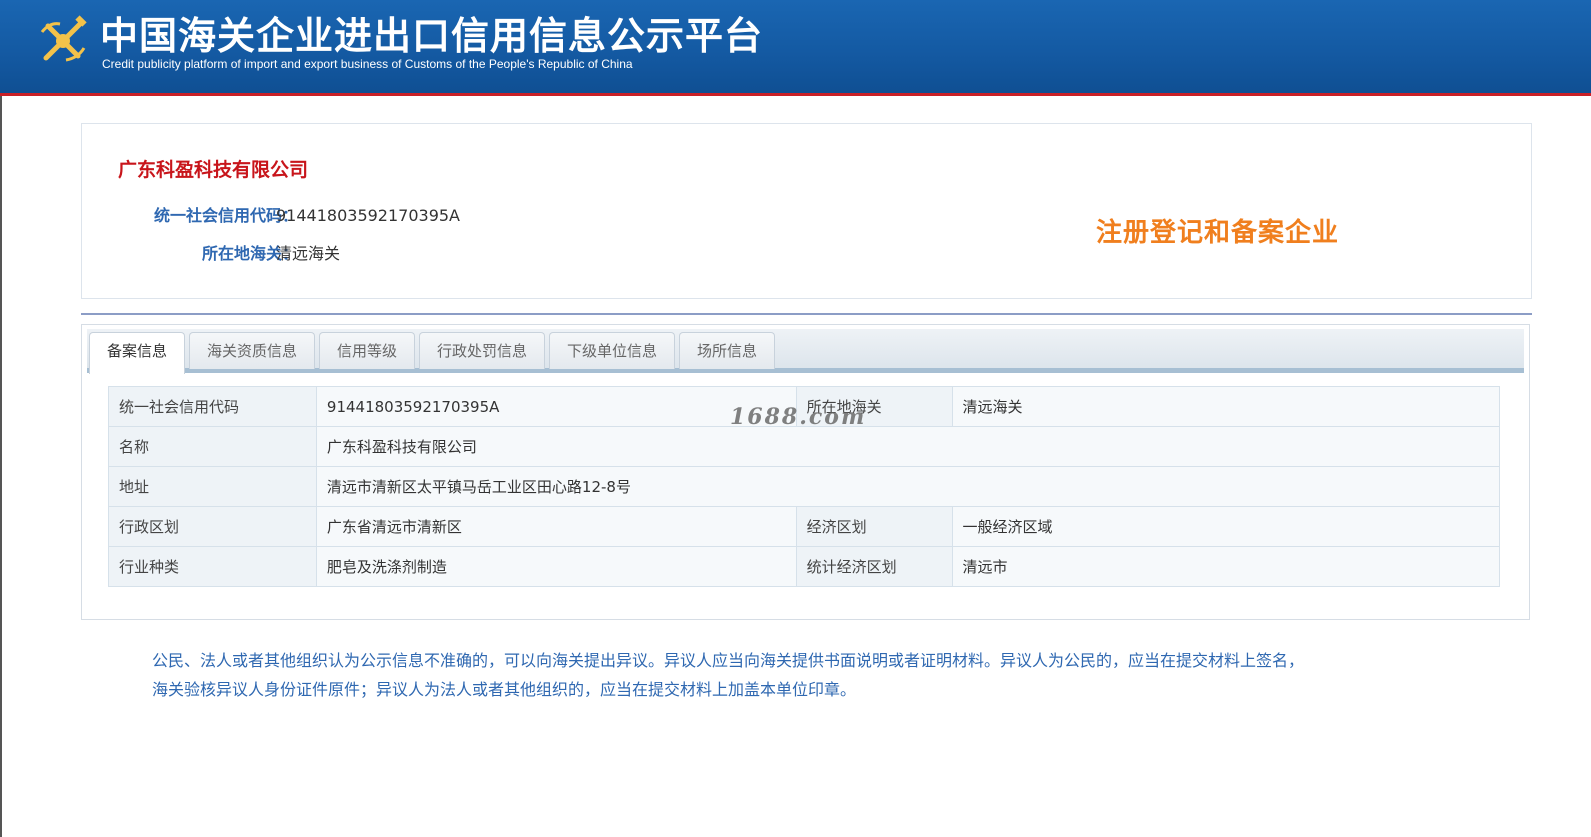  Describe the element at coordinates (556, 526) in the screenshot. I see `table-value: 广东省清远市清新区` at that location.